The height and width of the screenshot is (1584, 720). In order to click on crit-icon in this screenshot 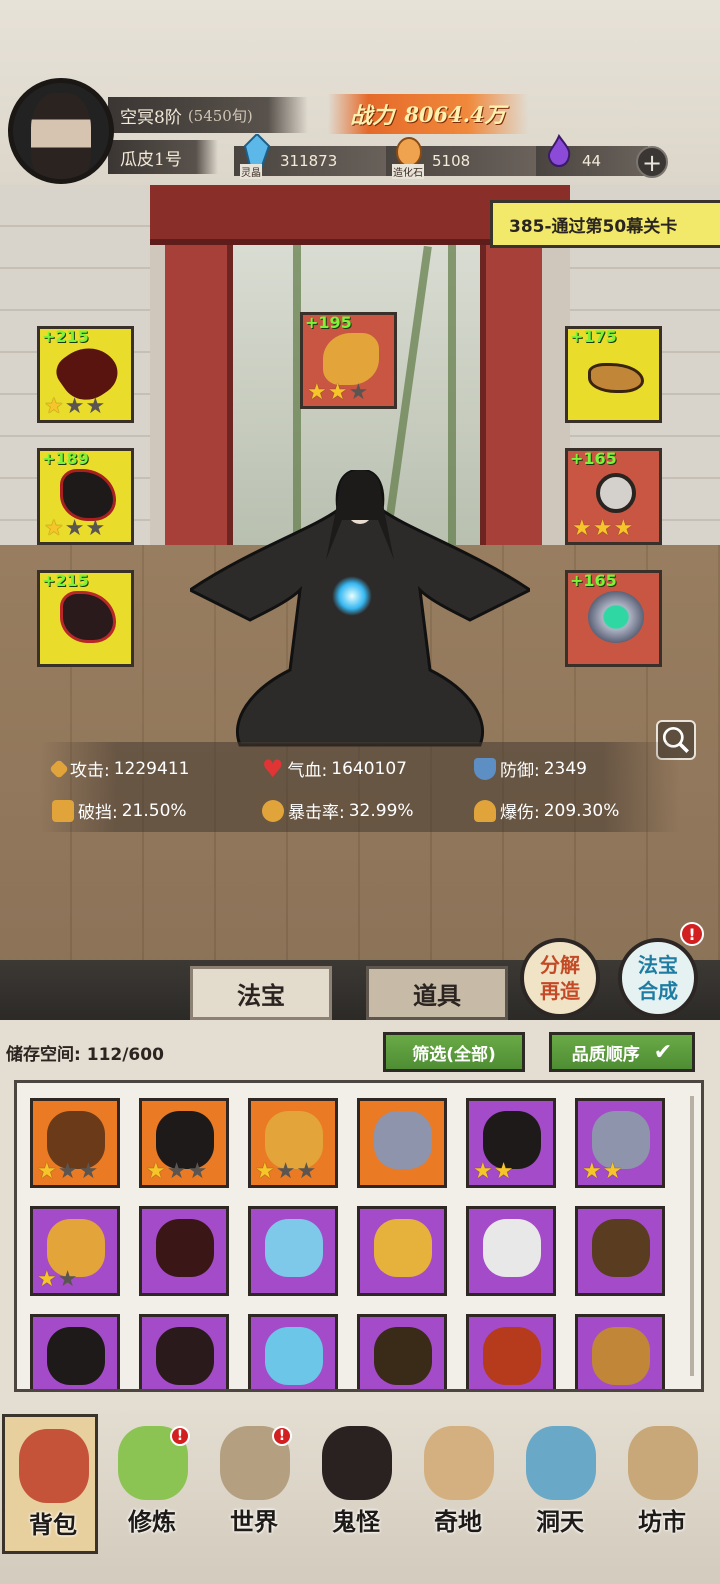, I will do `click(273, 810)`.